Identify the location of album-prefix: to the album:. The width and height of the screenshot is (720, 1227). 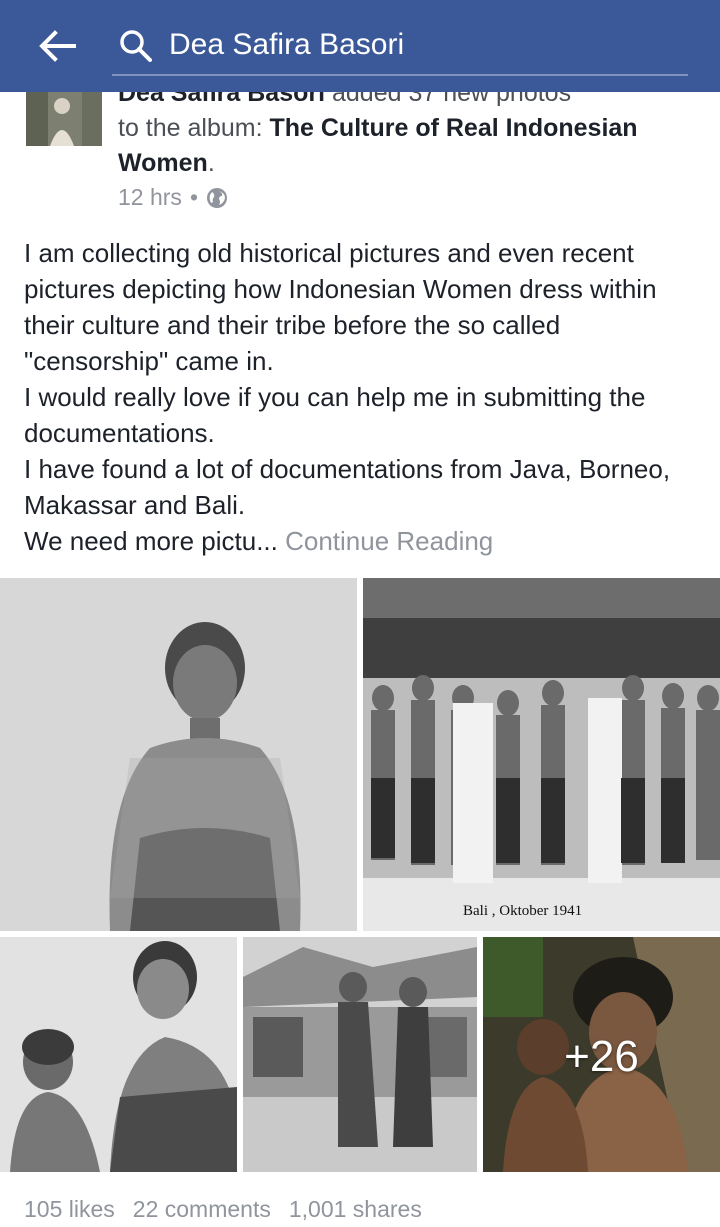
(190, 128).